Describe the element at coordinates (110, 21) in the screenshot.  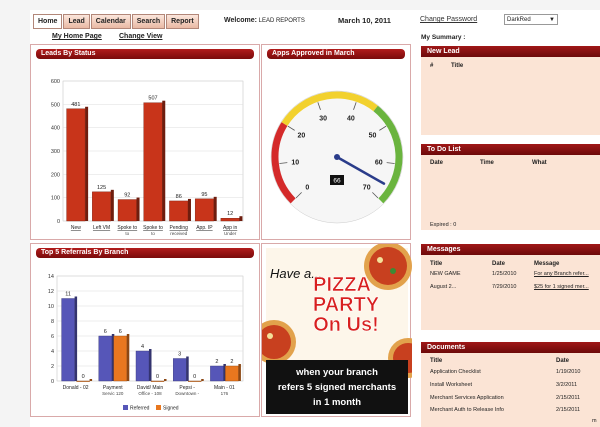
I see `tab-calendar: Calendar` at that location.